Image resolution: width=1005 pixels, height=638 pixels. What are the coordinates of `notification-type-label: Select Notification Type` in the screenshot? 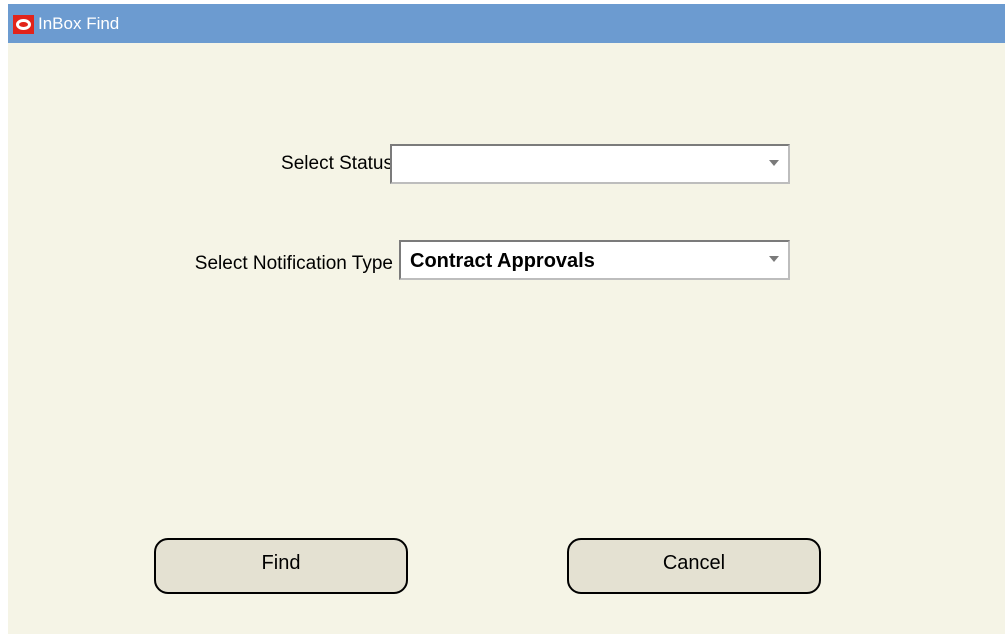 It's located at (293, 263).